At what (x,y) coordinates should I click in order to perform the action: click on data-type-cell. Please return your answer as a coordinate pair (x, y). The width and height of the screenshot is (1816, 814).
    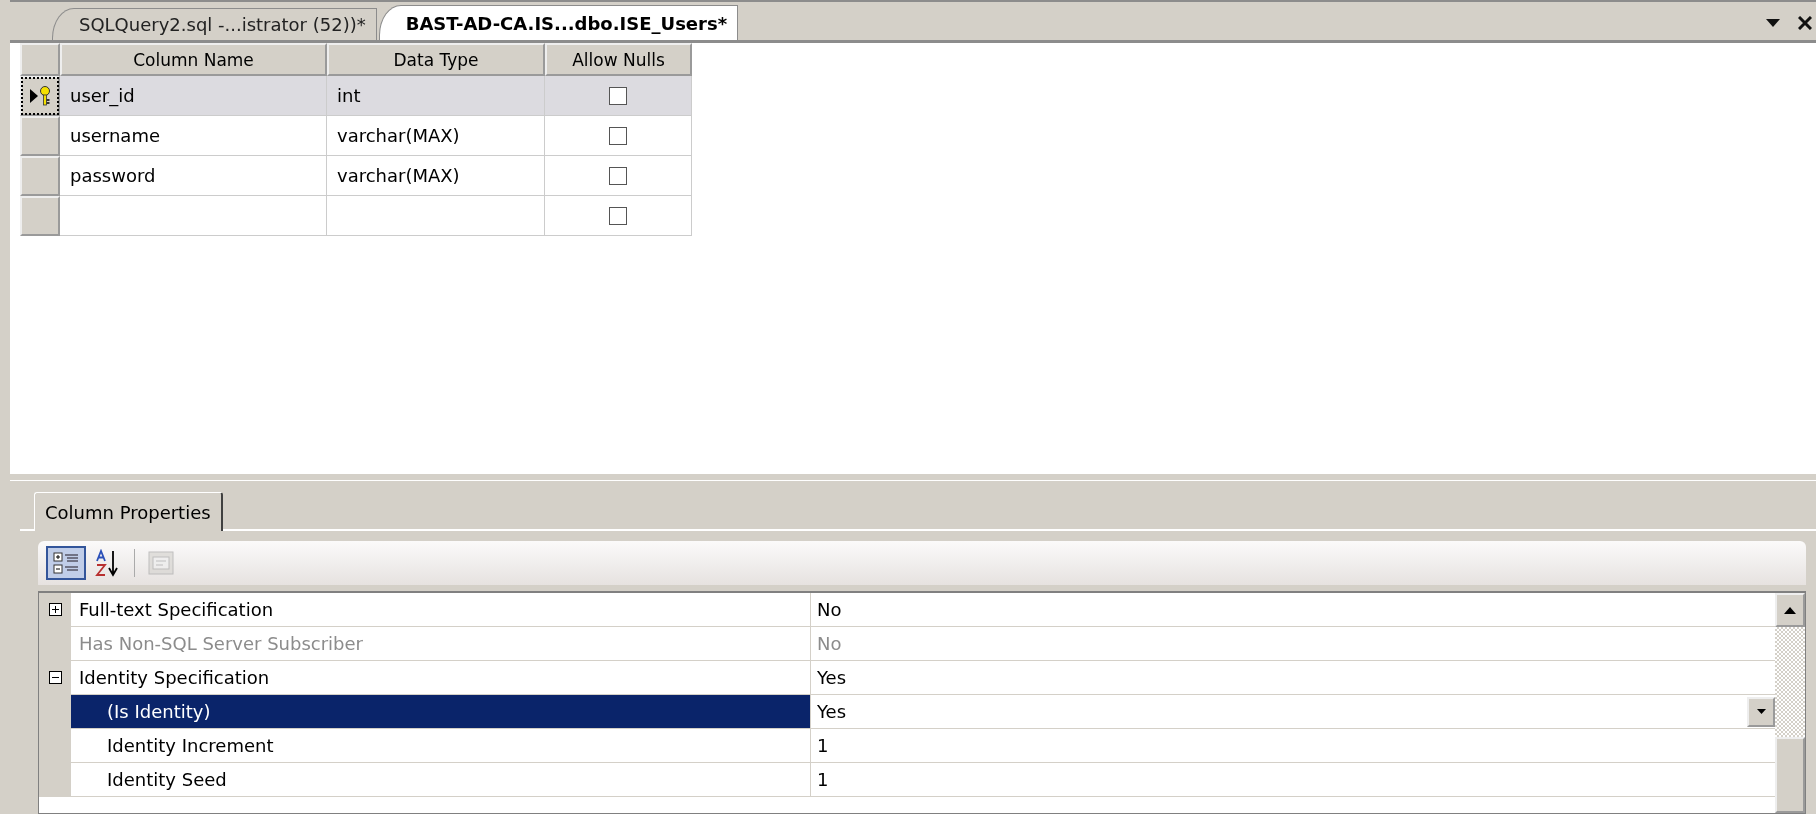
    Looking at the image, I should click on (436, 216).